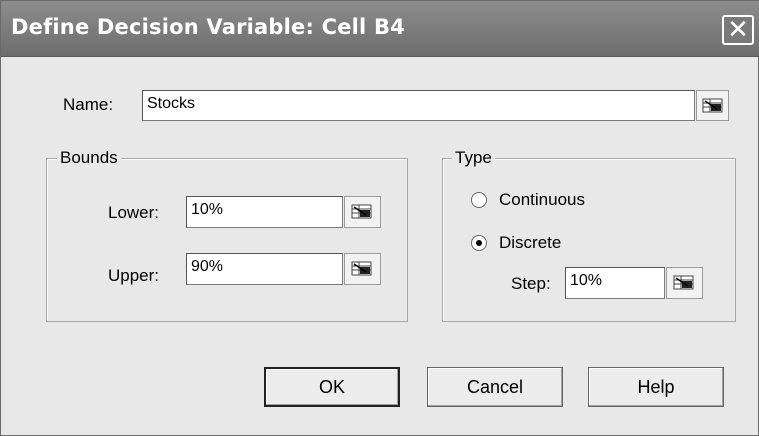 The height and width of the screenshot is (436, 759). What do you see at coordinates (656, 387) in the screenshot?
I see `help-button: Help` at bounding box center [656, 387].